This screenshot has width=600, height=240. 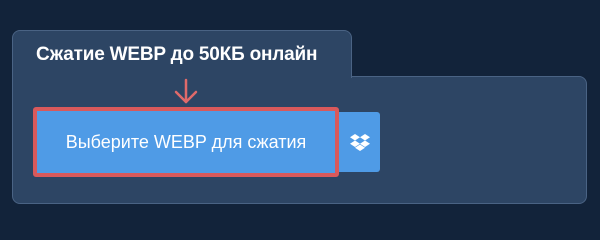 I want to click on dropbox-icon, so click(x=359, y=142).